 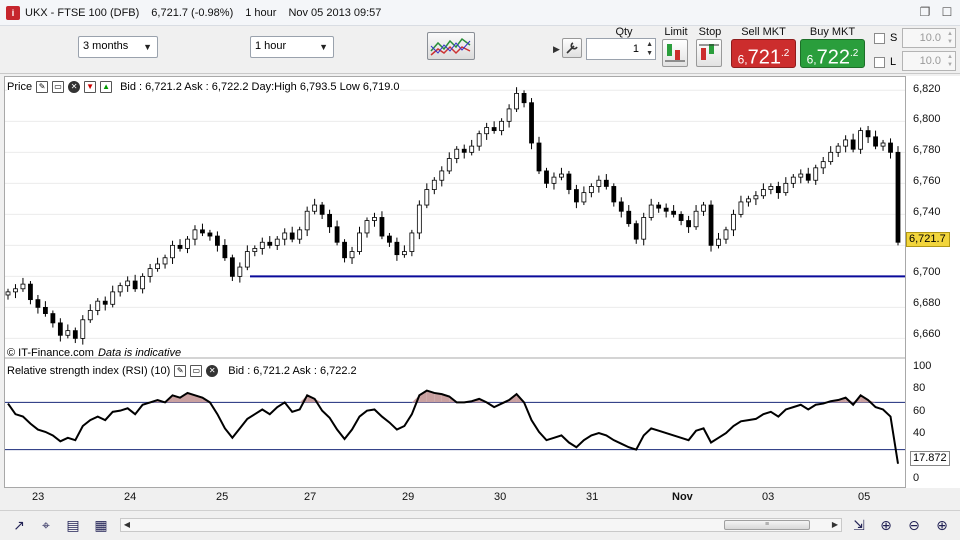 I want to click on buy-price-main: 722, so click(x=833, y=57).